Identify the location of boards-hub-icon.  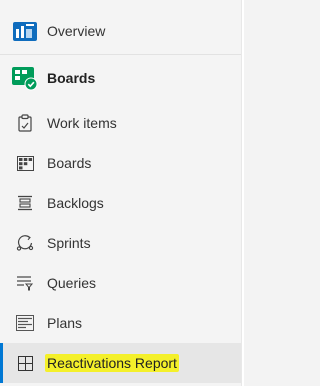
(25, 78).